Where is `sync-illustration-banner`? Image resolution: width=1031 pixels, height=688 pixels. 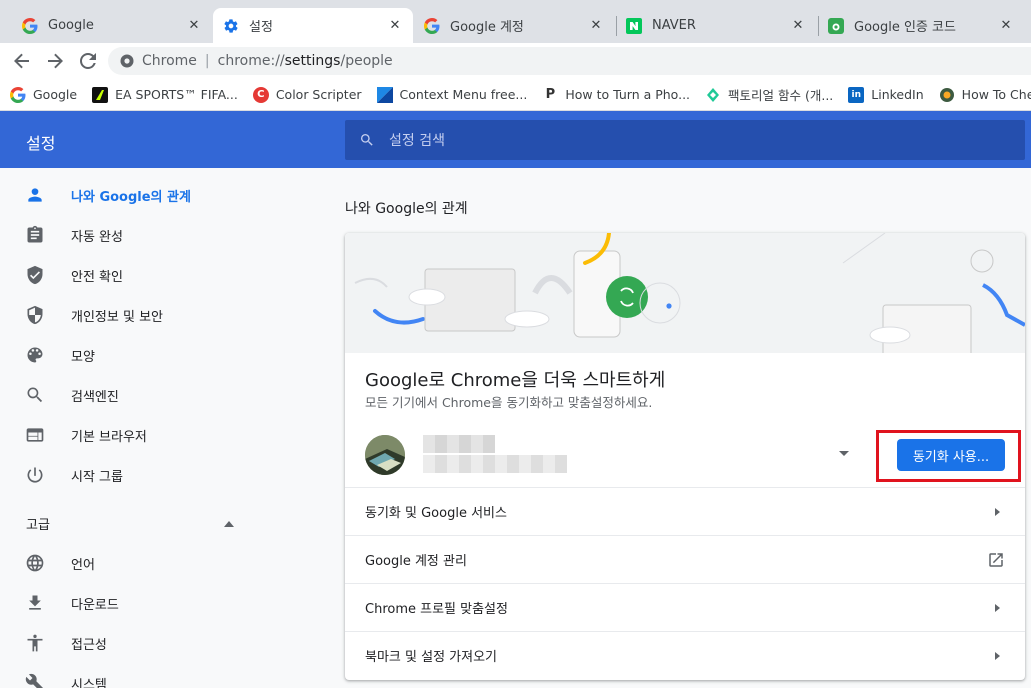
sync-illustration-banner is located at coordinates (685, 295).